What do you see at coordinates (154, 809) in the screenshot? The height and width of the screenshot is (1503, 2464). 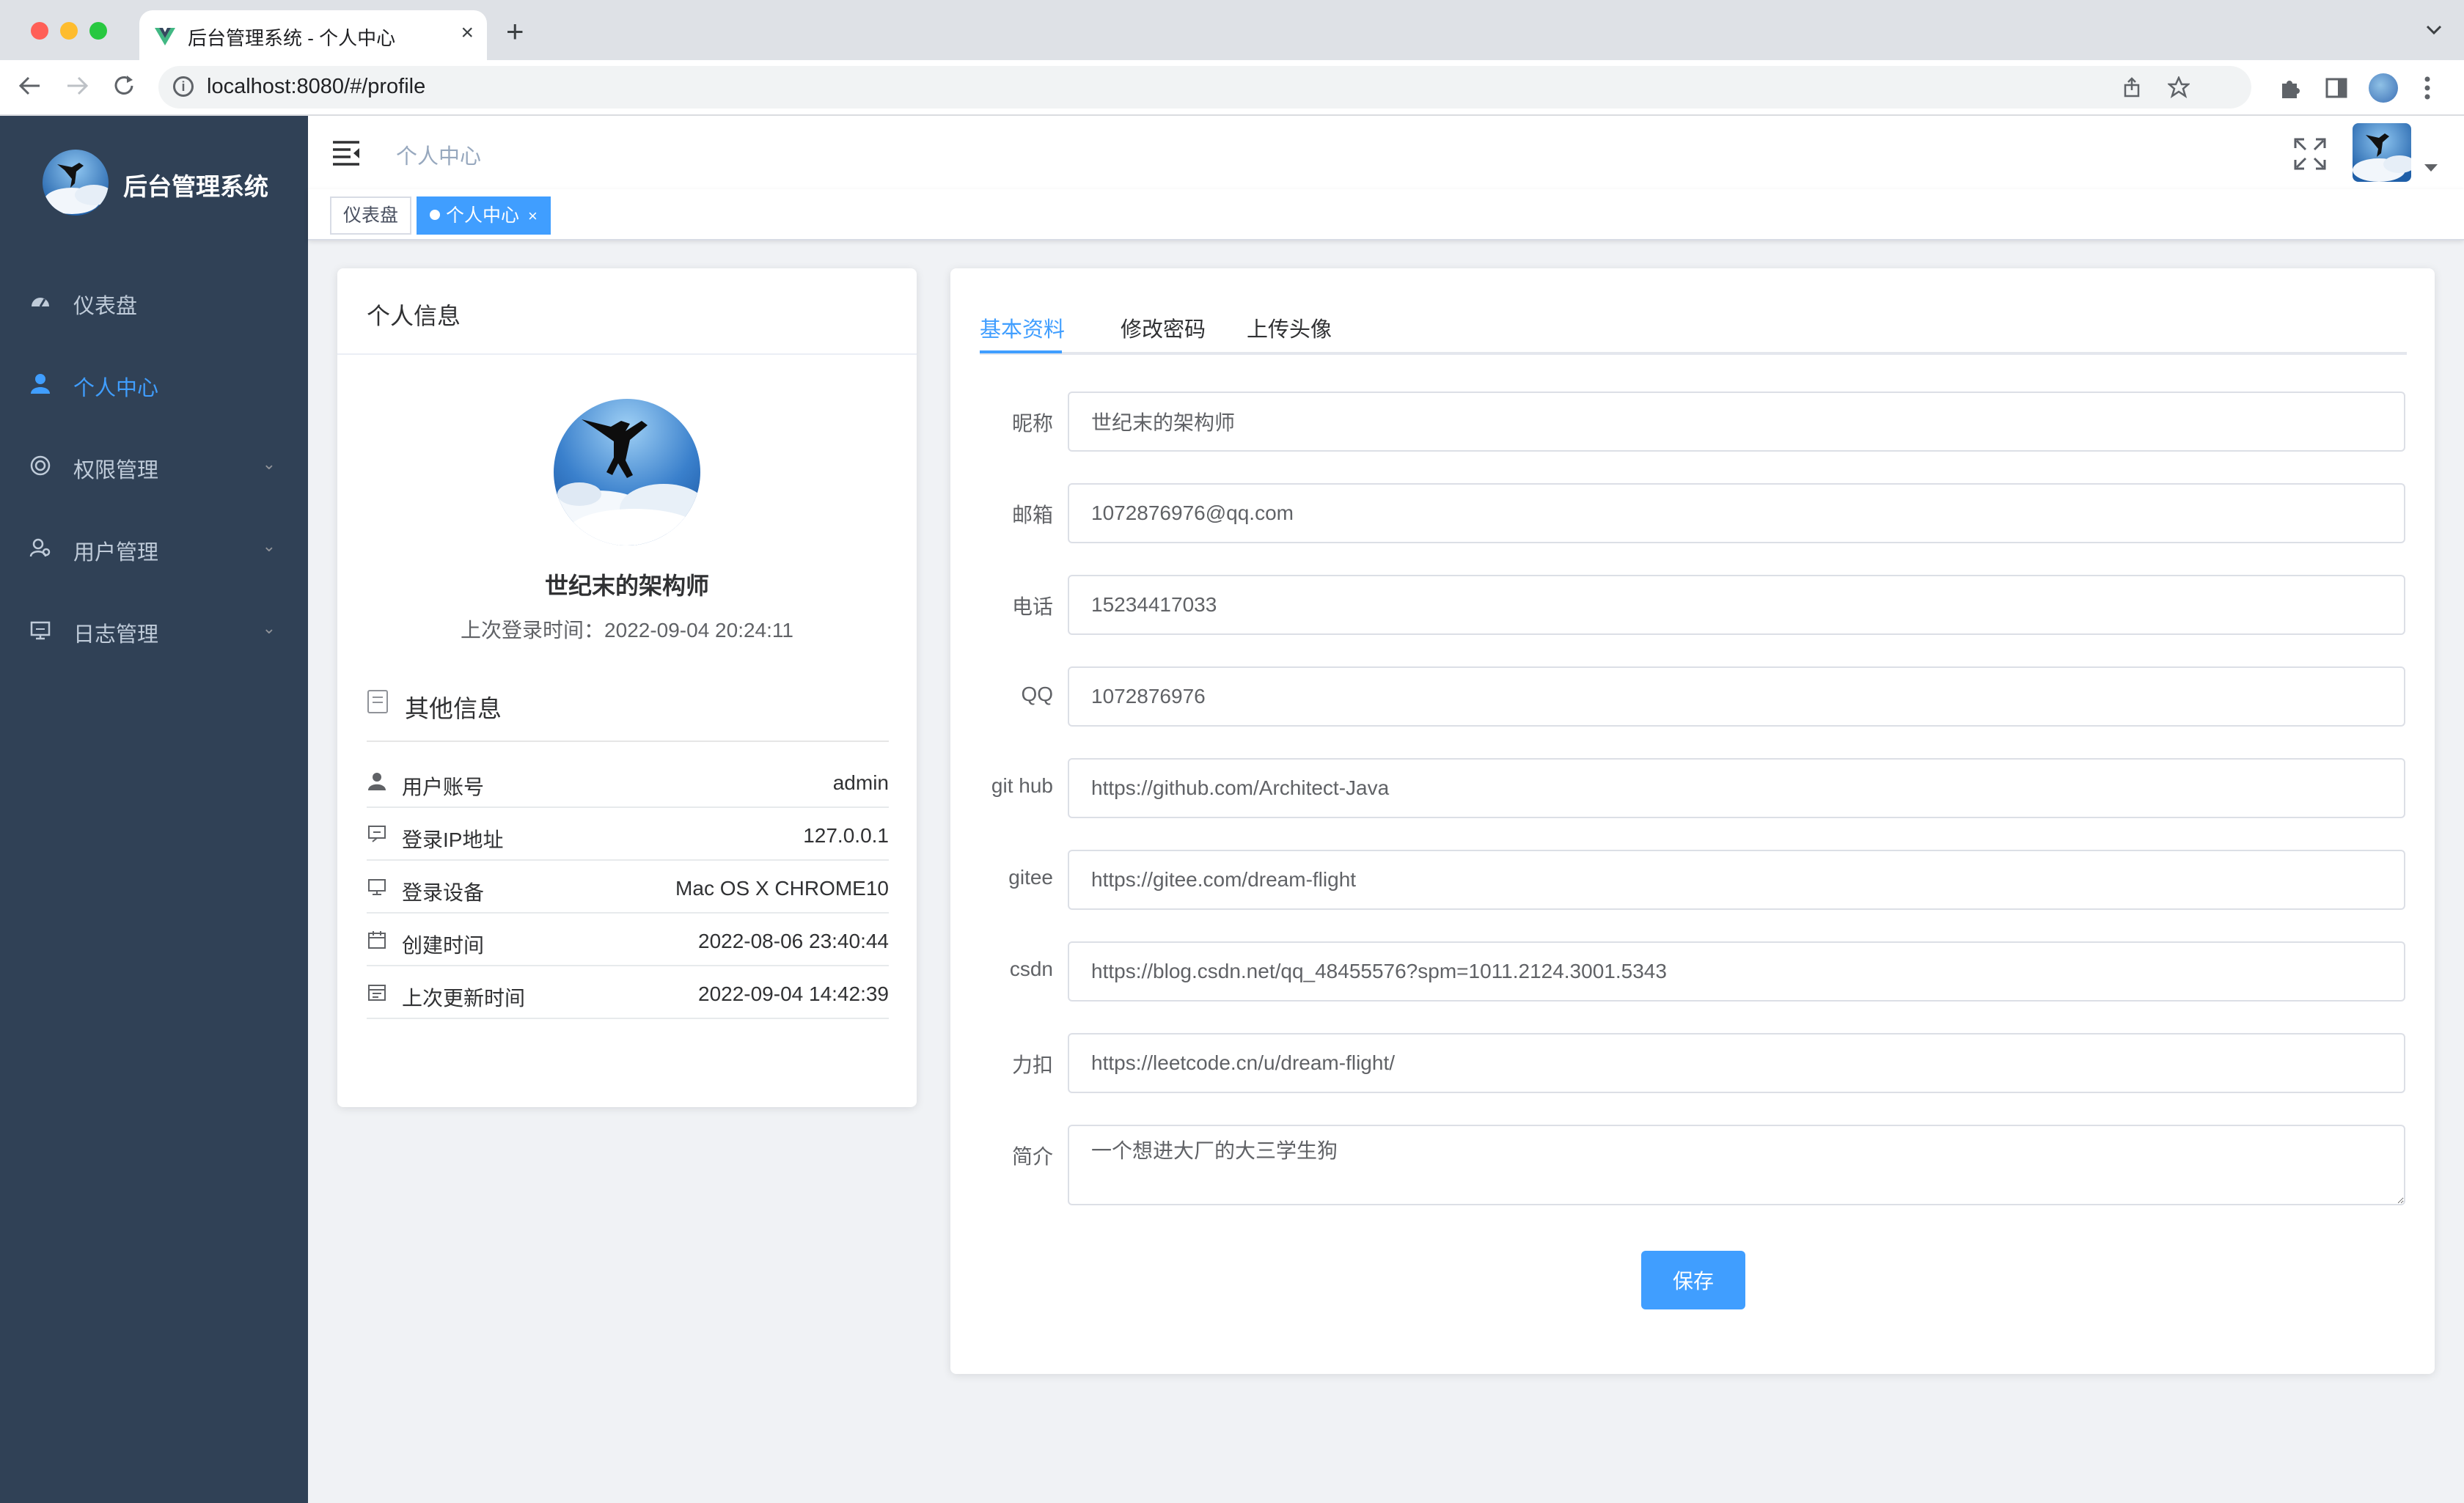 I see `sidebar: 后台管理系统 仪表盘 个人中心 权限管理 ⌄ 用户管理 ⌄ 日志管理 ⌄` at bounding box center [154, 809].